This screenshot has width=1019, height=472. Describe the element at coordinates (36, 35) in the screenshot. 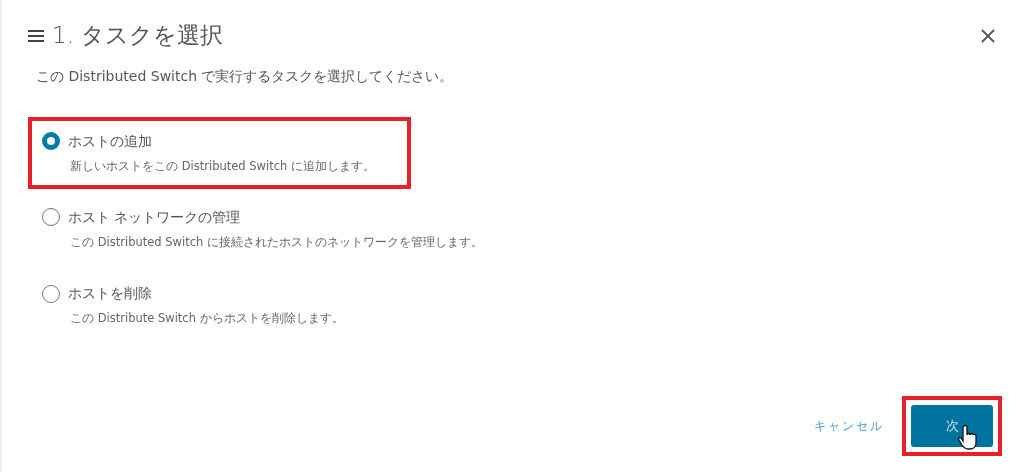

I see `menu-icon` at that location.